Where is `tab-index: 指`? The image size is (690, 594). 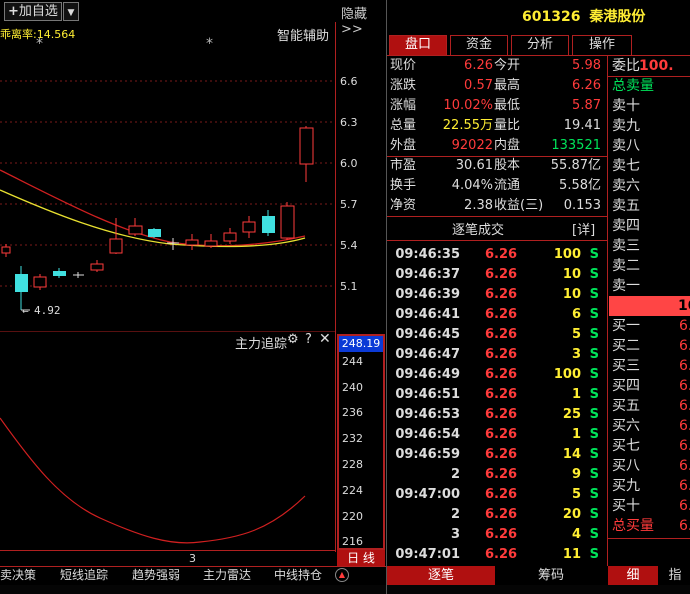
tab-index: 指 is located at coordinates (675, 575).